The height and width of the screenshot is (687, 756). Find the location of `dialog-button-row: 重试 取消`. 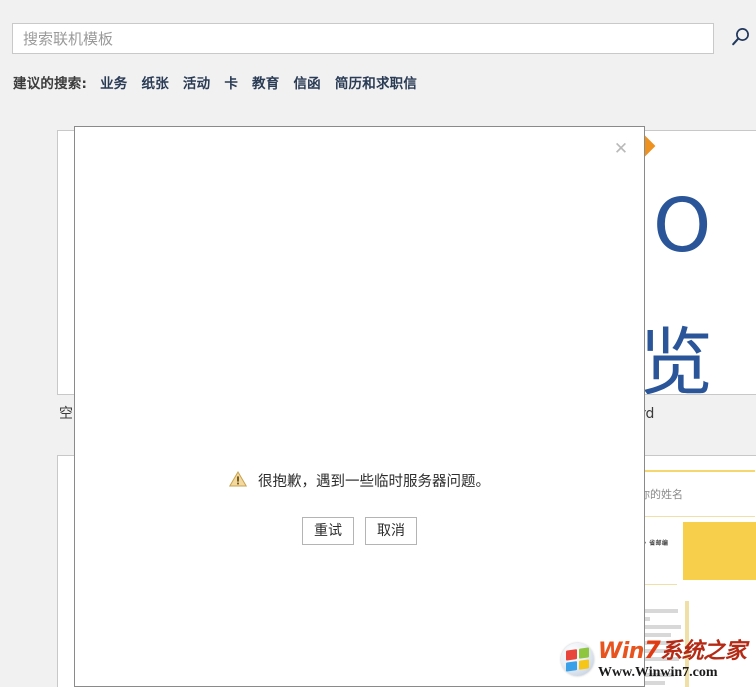

dialog-button-row: 重试 取消 is located at coordinates (359, 531).